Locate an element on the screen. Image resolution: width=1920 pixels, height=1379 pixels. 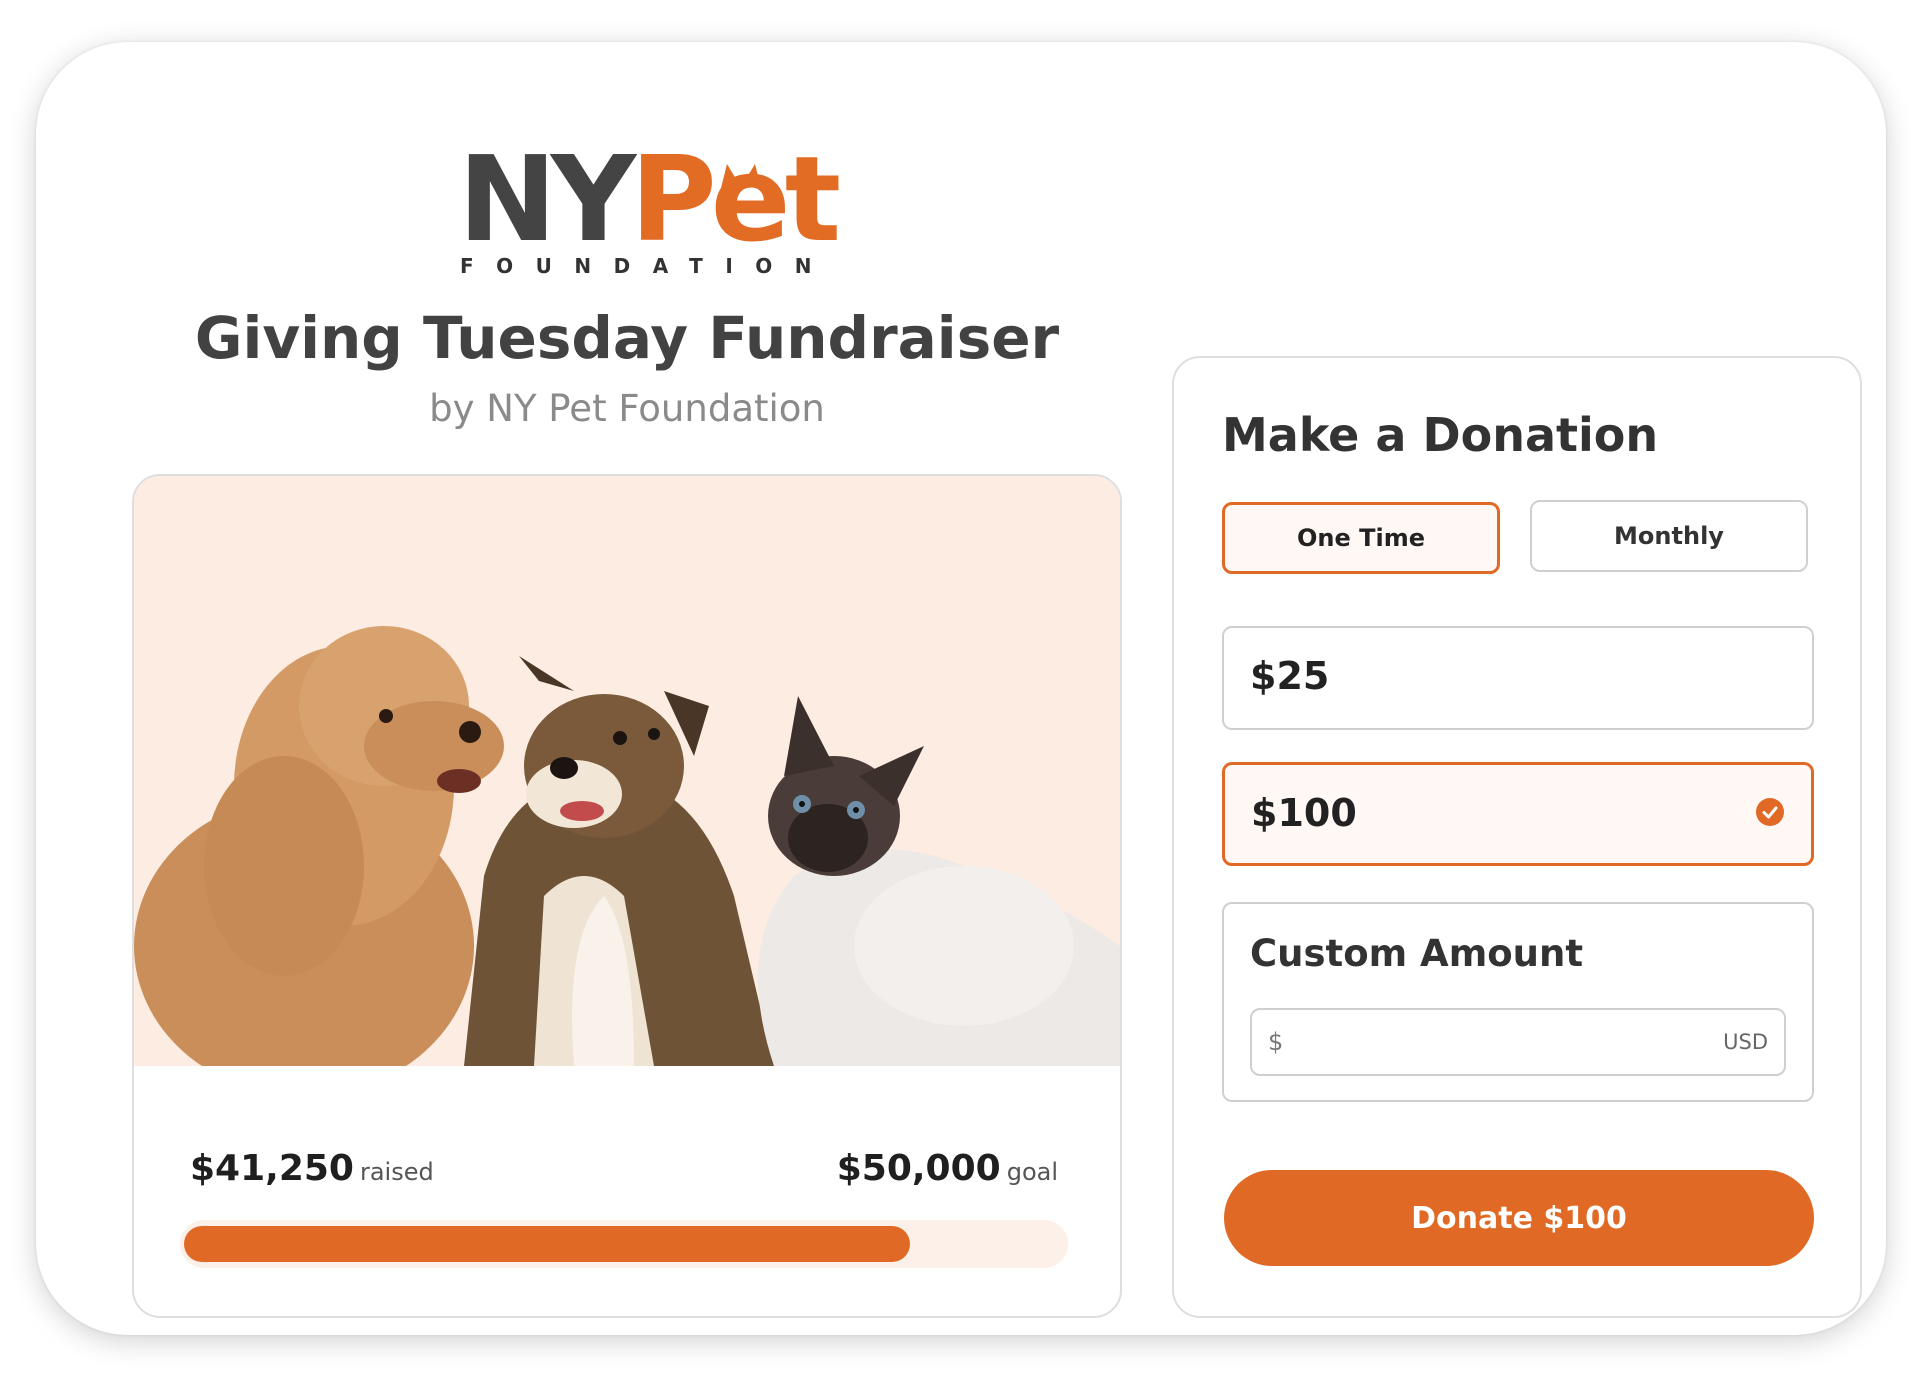
donate-button: Donate $100 is located at coordinates (1519, 1218).